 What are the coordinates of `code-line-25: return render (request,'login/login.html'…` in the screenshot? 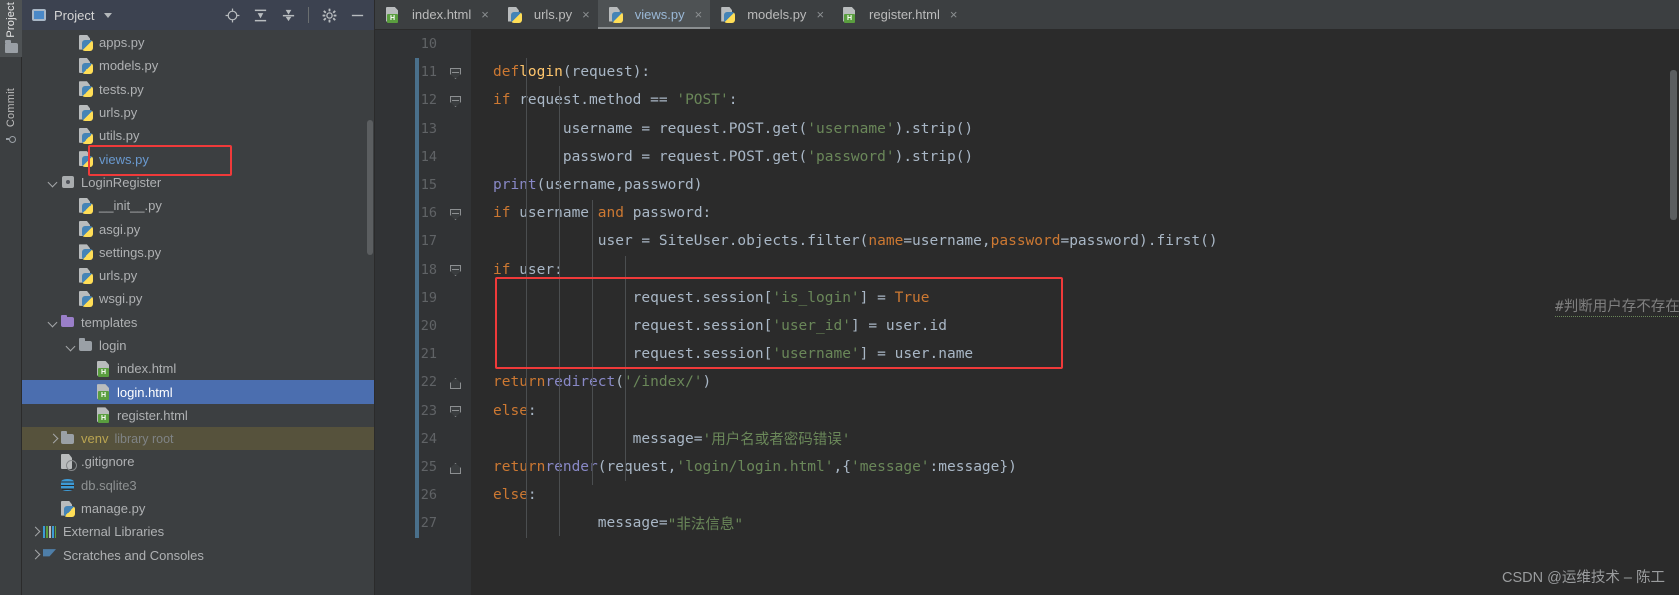 It's located at (1075, 467).